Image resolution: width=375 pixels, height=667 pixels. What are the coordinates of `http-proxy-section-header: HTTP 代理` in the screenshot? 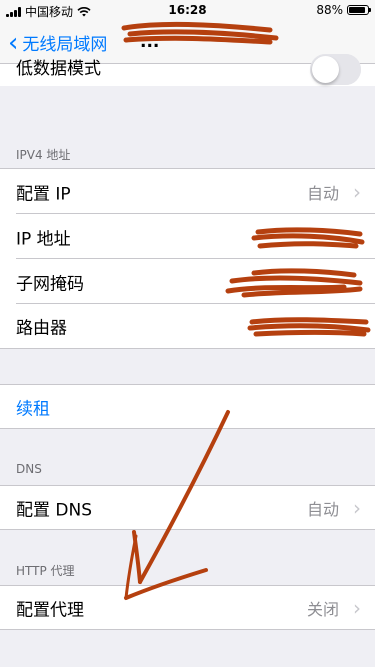 It's located at (45, 571).